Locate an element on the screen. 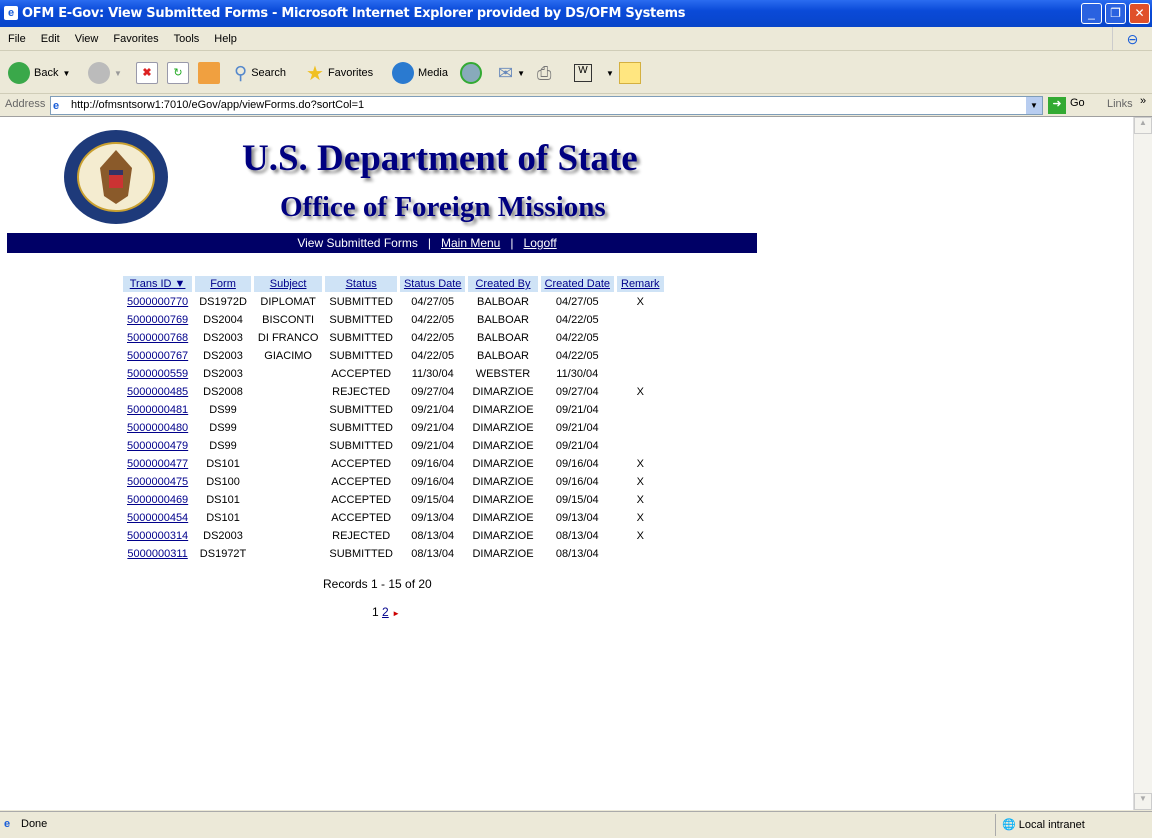 The height and width of the screenshot is (838, 1152). cell-trans-id: 5000000314 is located at coordinates (157, 535).